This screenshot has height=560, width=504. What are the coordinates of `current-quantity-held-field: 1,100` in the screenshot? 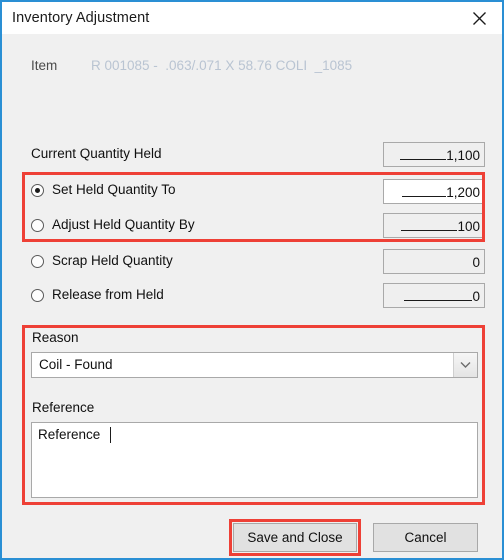 It's located at (434, 154).